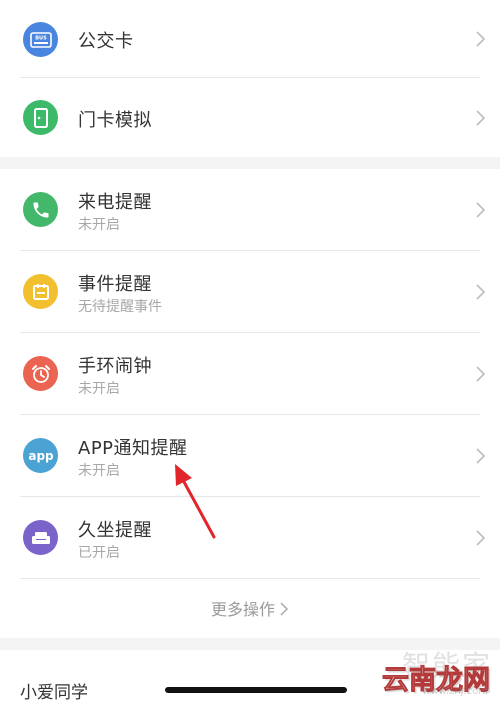  What do you see at coordinates (99, 471) in the screenshot?
I see `app-notification-status: 未开启` at bounding box center [99, 471].